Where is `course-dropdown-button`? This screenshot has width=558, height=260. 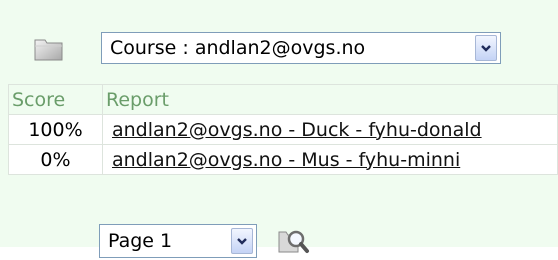 course-dropdown-button is located at coordinates (486, 48).